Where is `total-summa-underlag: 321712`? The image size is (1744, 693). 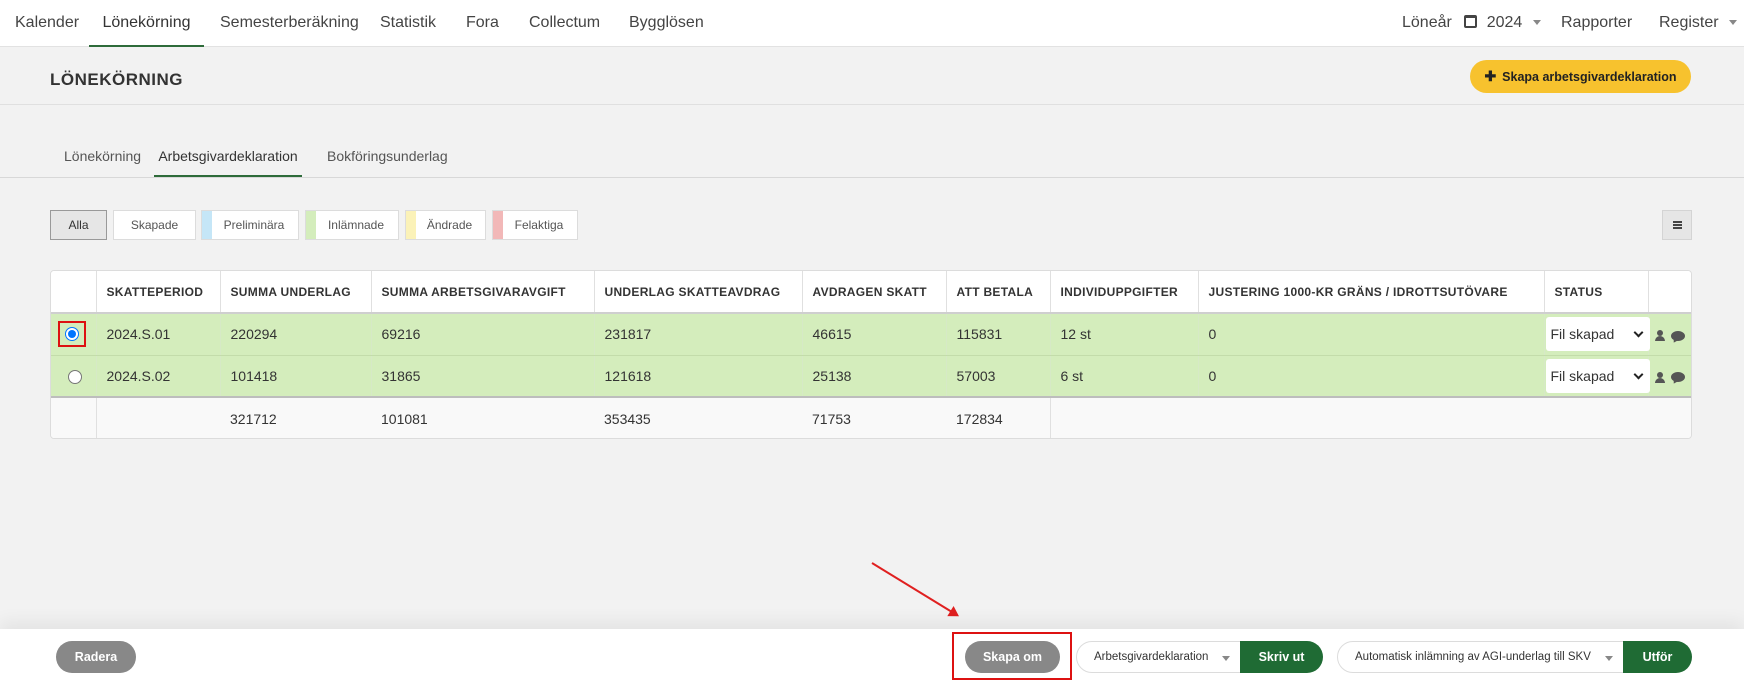 total-summa-underlag: 321712 is located at coordinates (295, 417).